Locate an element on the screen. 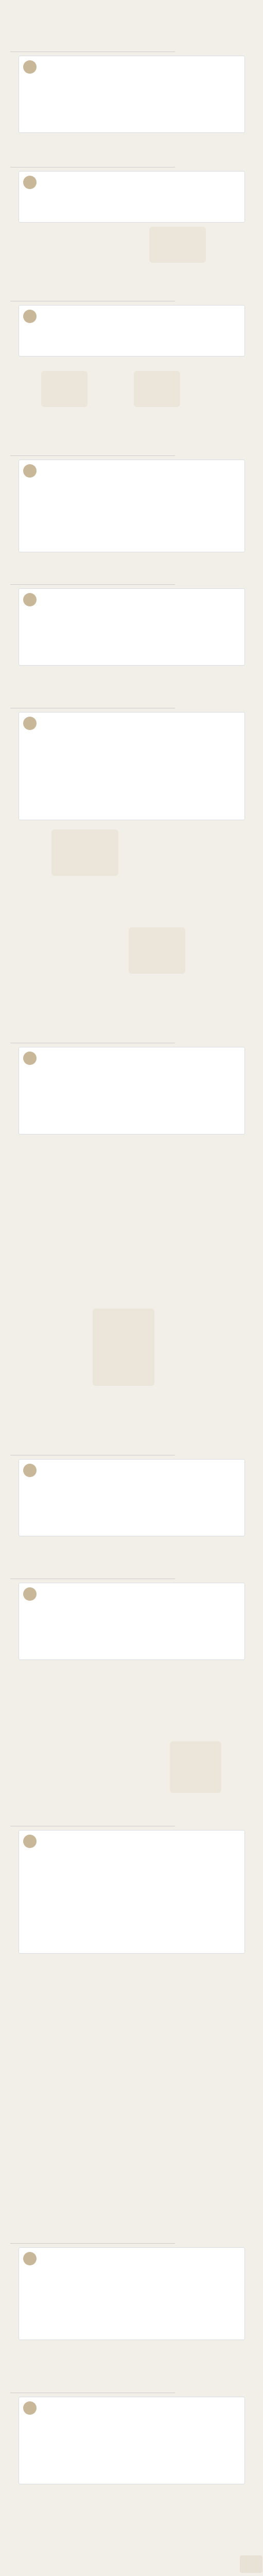  header is located at coordinates (131, 18).